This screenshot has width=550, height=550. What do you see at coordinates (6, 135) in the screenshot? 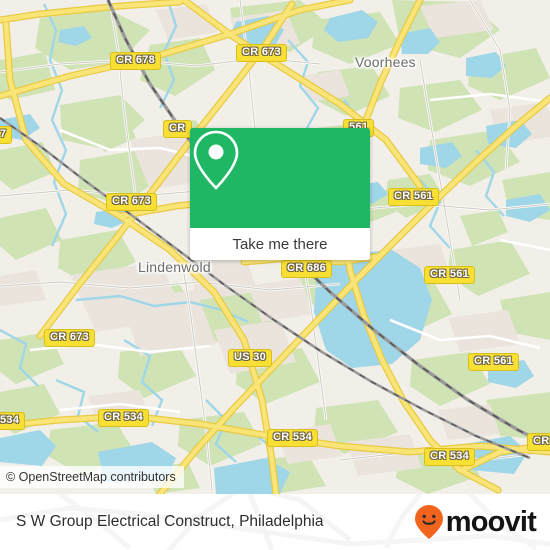
I see `road-shield: 7` at bounding box center [6, 135].